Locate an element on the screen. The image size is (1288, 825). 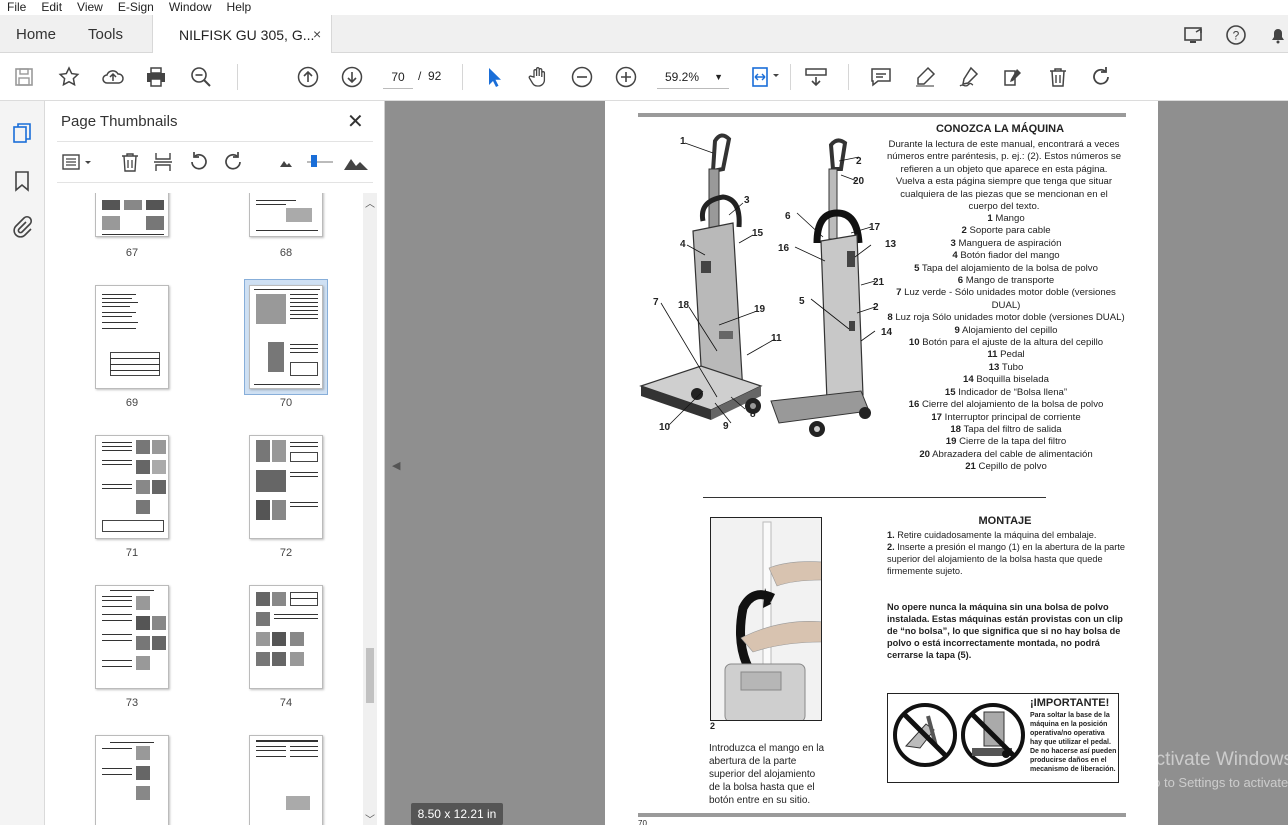
delete-page-icon is located at coordinates (130, 162).